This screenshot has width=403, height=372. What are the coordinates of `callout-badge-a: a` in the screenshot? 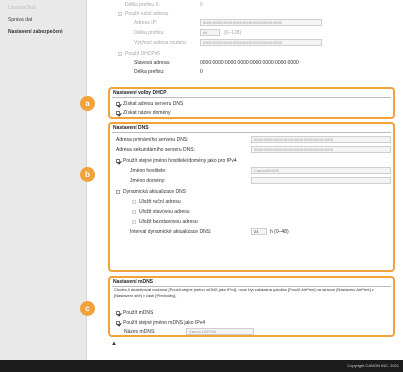 It's located at (87, 103).